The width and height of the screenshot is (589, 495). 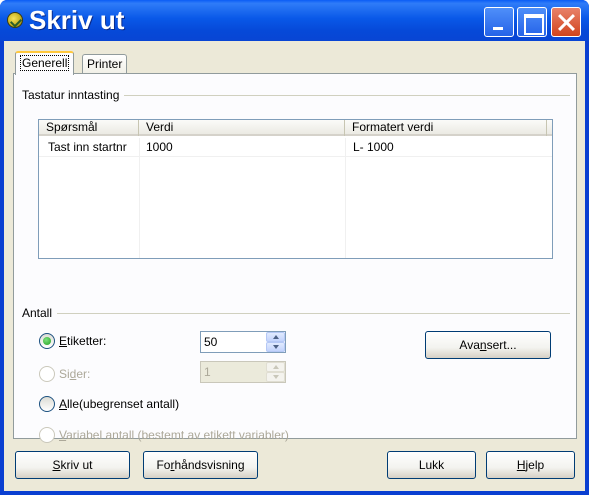 I want to click on label-text: Fo, so click(x=163, y=465).